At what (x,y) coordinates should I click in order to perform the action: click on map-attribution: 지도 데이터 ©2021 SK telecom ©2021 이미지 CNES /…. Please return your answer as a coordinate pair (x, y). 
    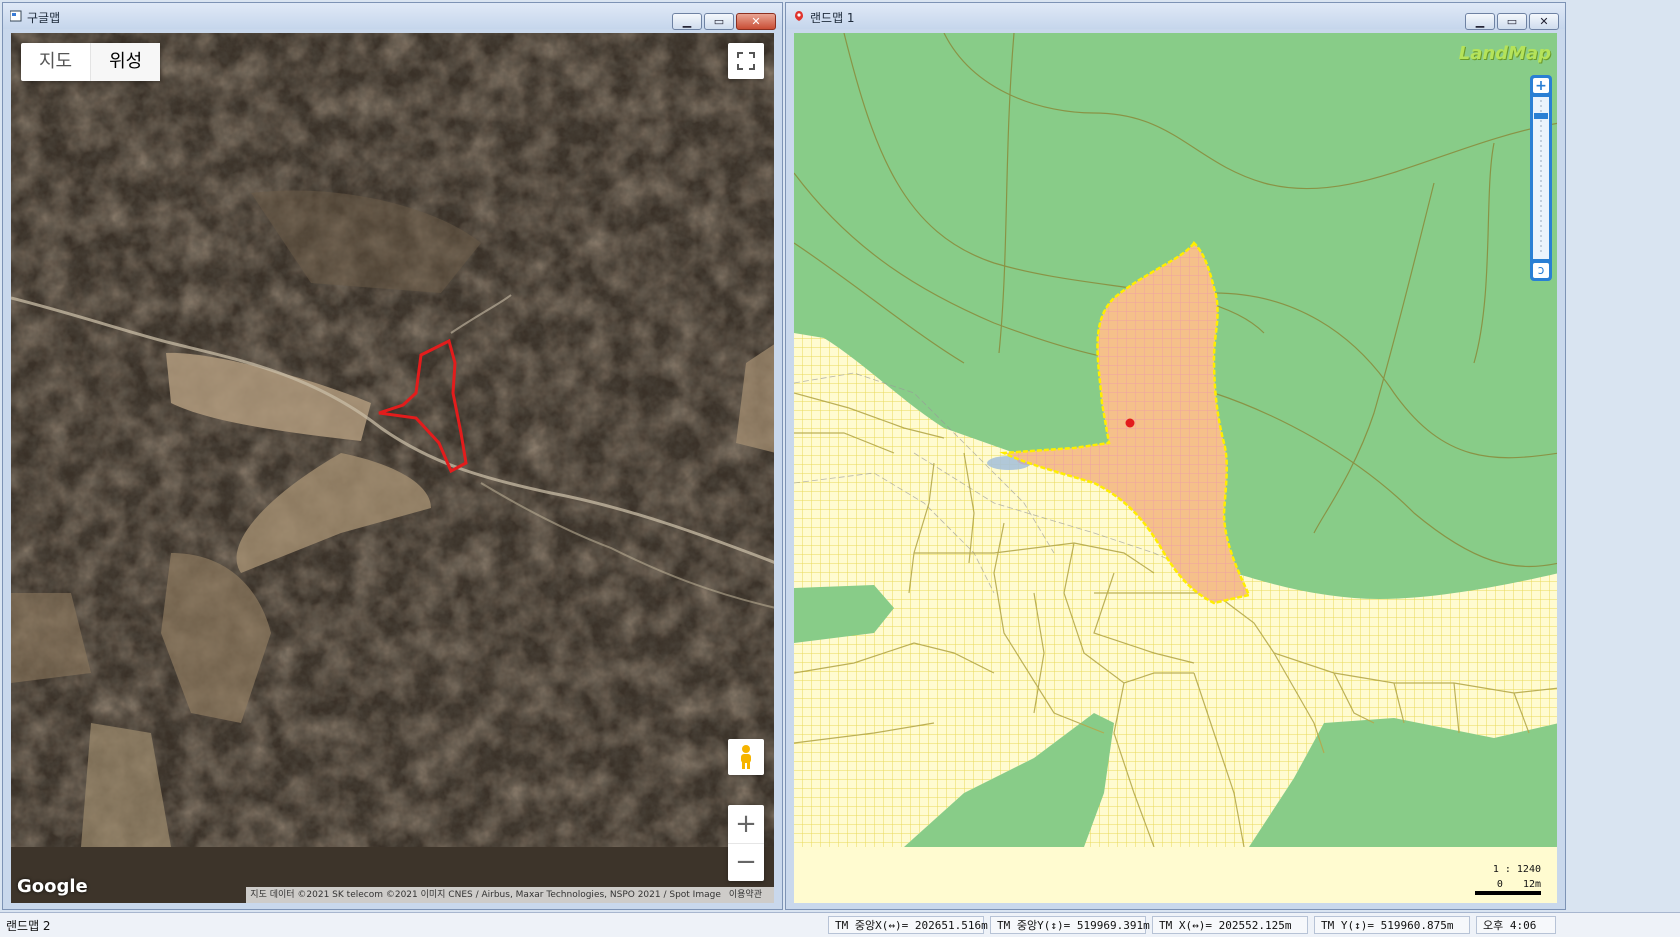
    Looking at the image, I should click on (510, 895).